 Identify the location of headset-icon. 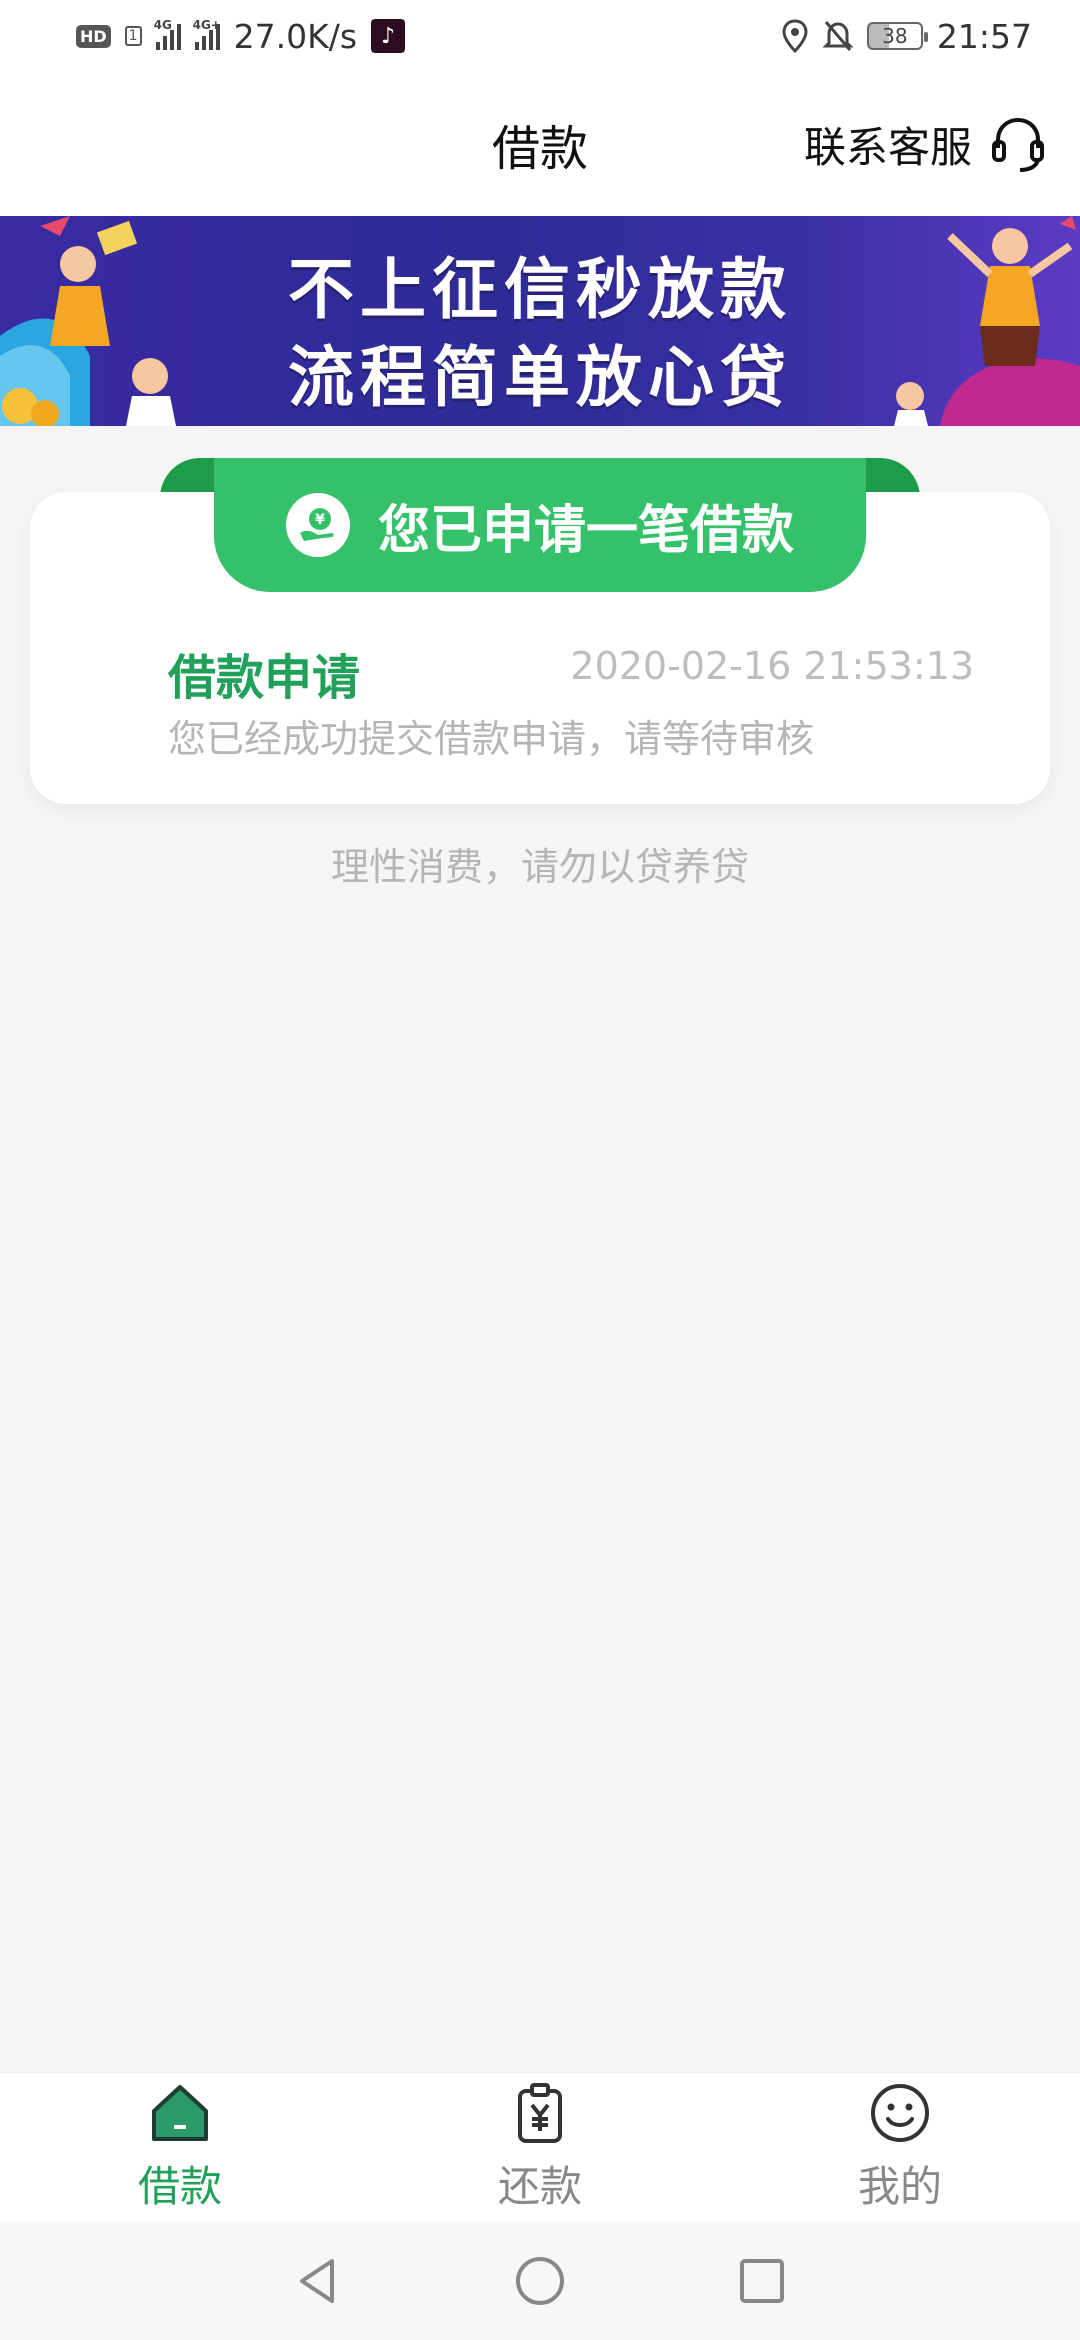
(1018, 144).